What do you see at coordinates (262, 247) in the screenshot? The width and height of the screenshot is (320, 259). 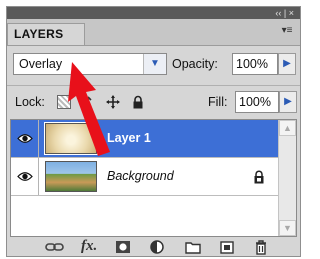 I see `trash-icon` at bounding box center [262, 247].